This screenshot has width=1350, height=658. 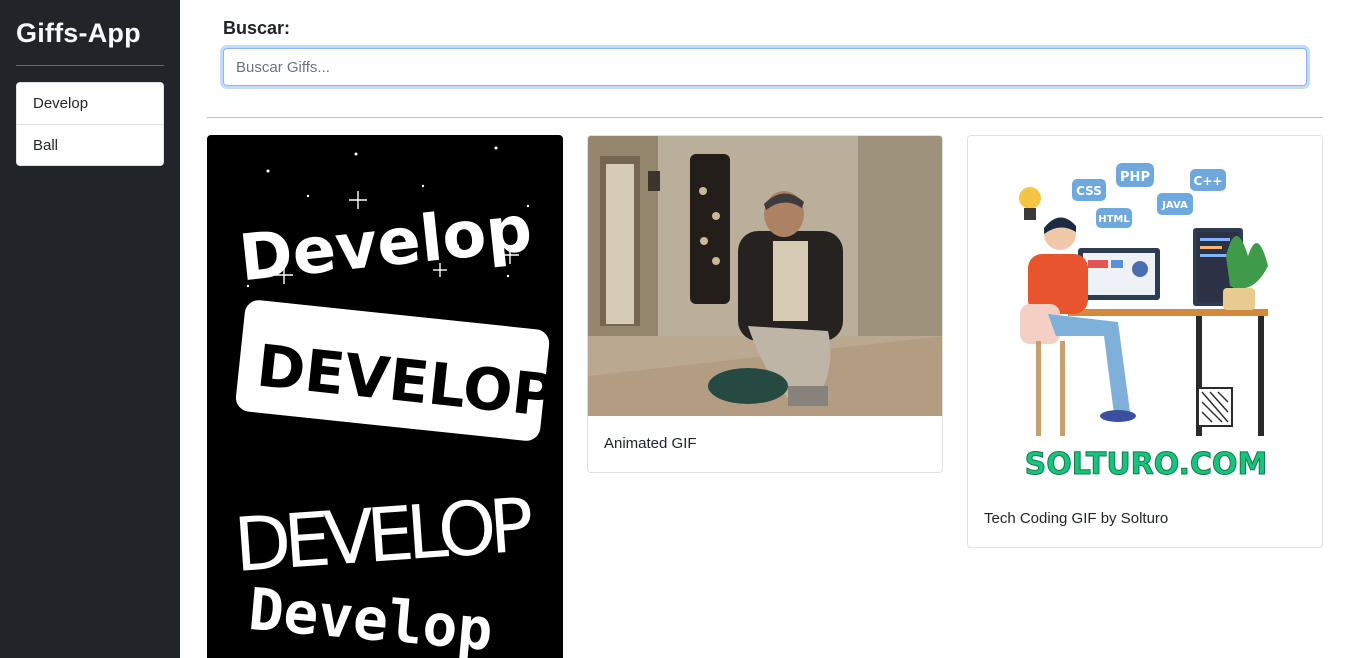 I want to click on search-history-list: Develop Ball, so click(x=90, y=124).